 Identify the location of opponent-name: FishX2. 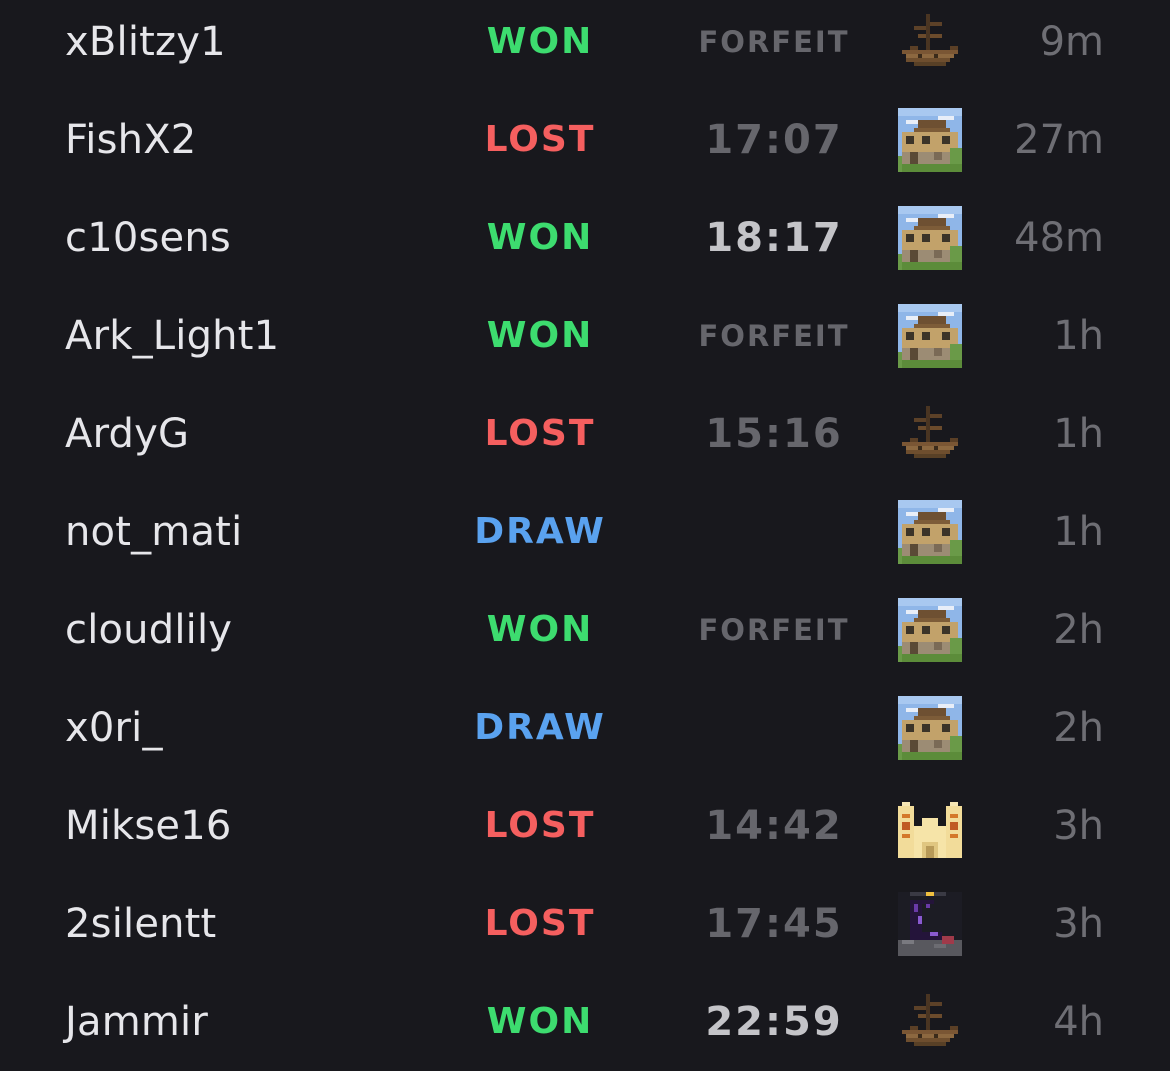
(131, 140).